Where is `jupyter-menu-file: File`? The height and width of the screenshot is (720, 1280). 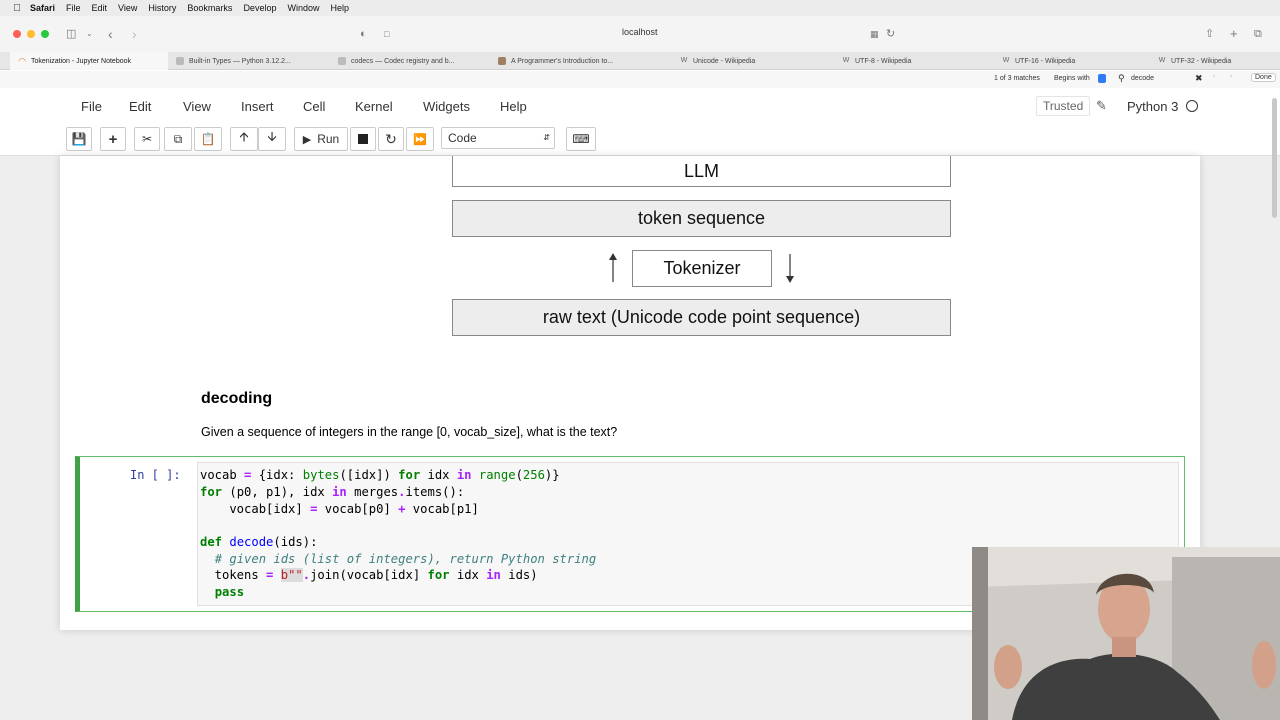
jupyter-menu-file: File is located at coordinates (91, 106).